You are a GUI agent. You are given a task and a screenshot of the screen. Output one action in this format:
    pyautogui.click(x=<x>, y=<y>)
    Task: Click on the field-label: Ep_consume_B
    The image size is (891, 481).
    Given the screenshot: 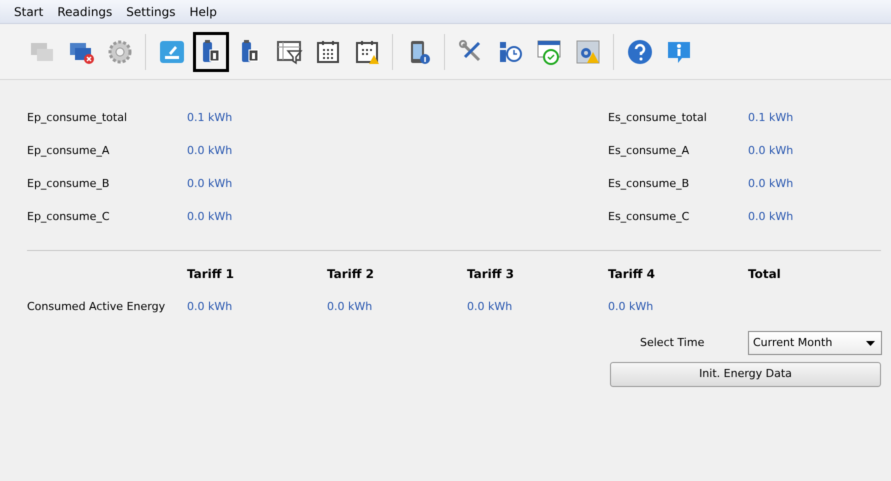 What is the action you would take?
    pyautogui.click(x=68, y=184)
    